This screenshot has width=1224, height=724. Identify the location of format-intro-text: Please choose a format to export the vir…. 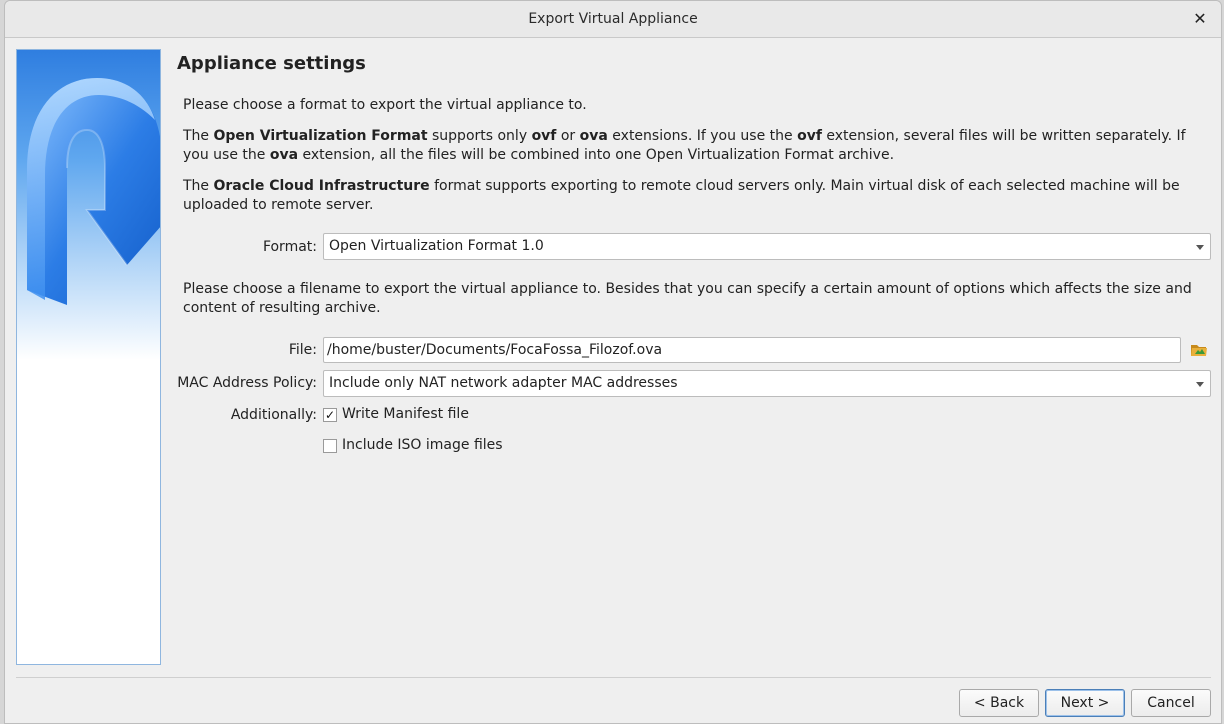
(385, 105).